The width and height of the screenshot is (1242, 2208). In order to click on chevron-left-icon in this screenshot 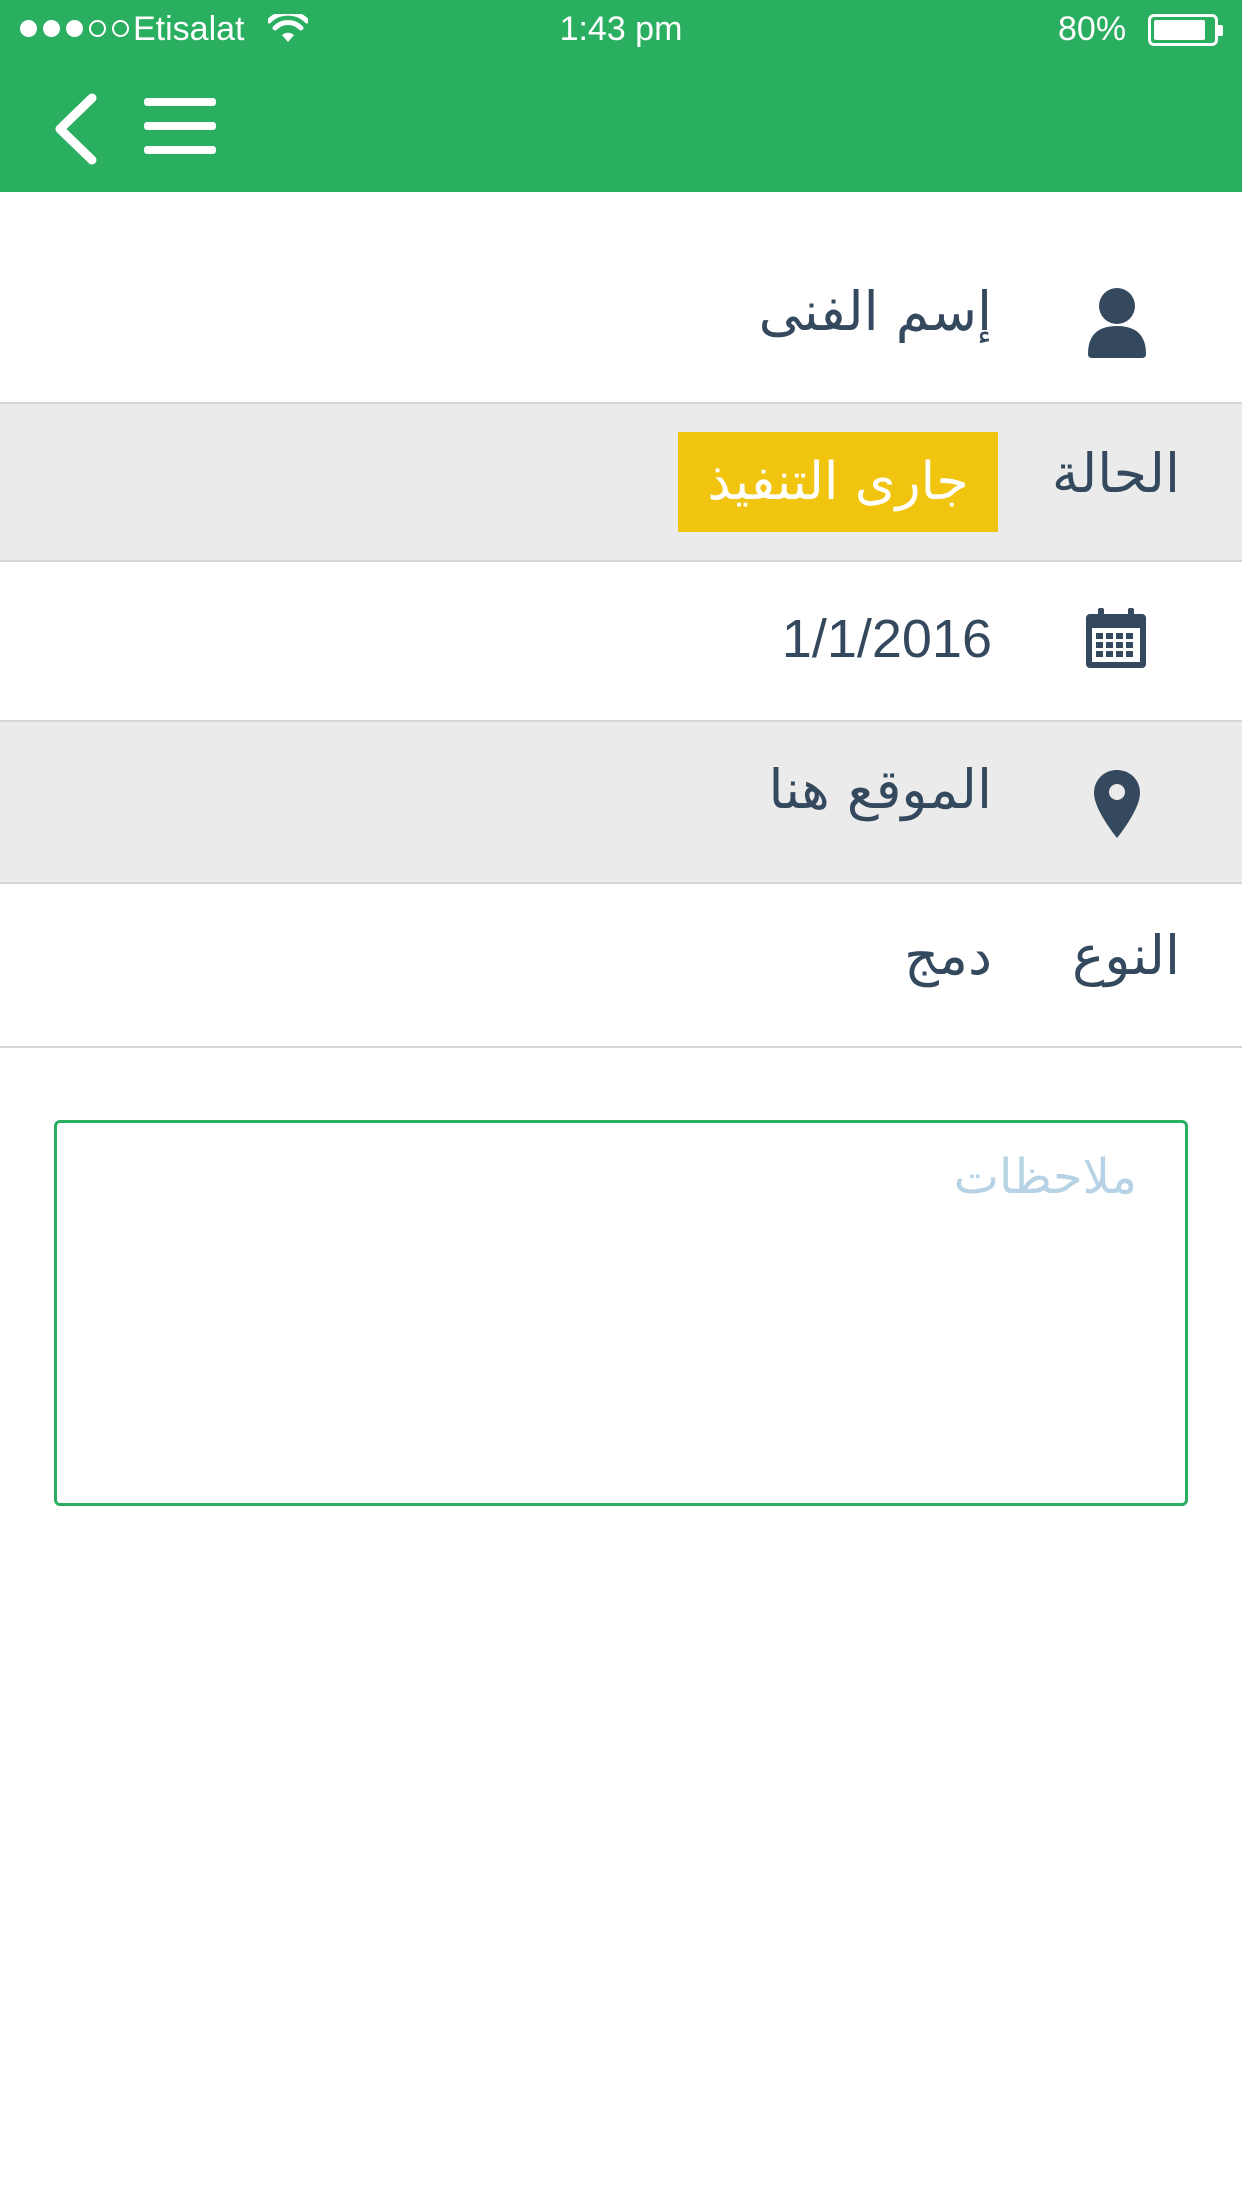, I will do `click(76, 129)`.